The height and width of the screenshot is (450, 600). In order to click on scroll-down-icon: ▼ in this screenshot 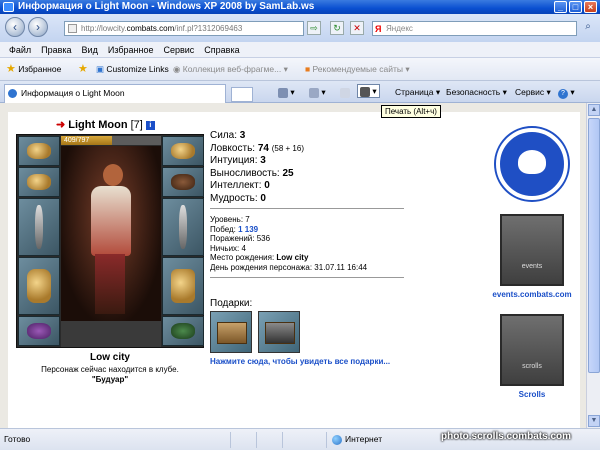, I will do `click(594, 421)`.